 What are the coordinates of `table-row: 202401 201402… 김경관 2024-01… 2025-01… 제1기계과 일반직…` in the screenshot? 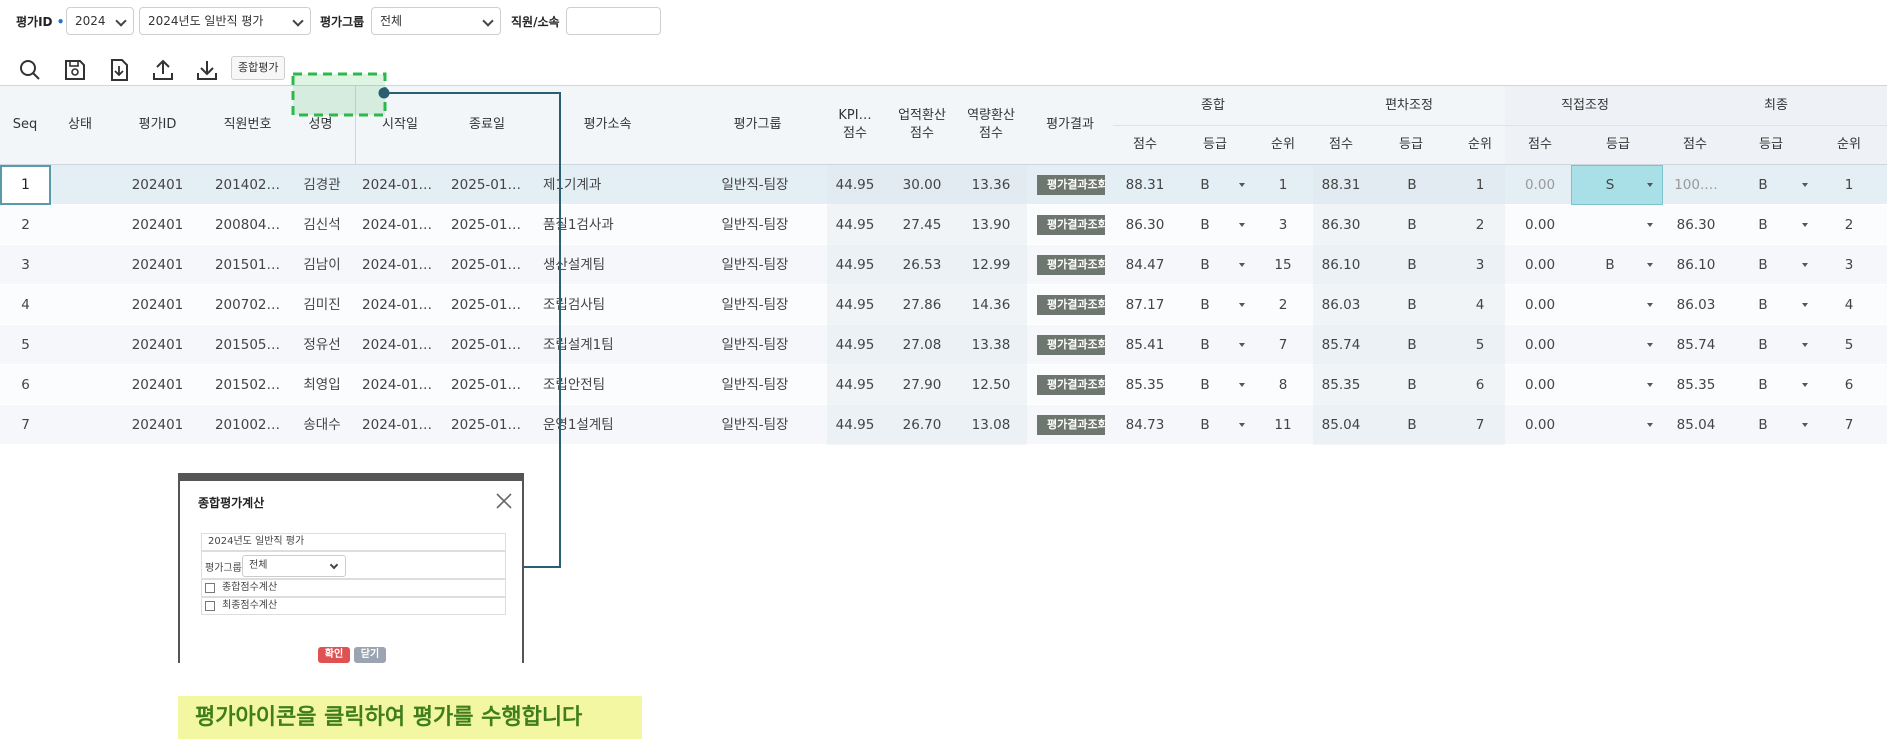 It's located at (943, 185).